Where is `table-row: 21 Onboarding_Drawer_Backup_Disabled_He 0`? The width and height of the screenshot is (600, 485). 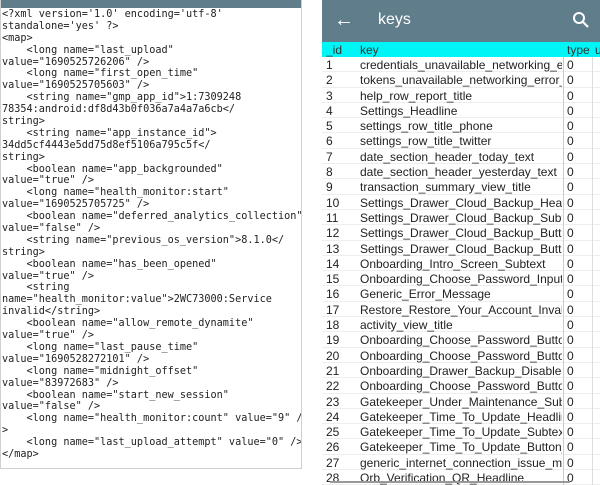
table-row: 21 Onboarding_Drawer_Backup_Disabled_He 0 is located at coordinates (461, 371).